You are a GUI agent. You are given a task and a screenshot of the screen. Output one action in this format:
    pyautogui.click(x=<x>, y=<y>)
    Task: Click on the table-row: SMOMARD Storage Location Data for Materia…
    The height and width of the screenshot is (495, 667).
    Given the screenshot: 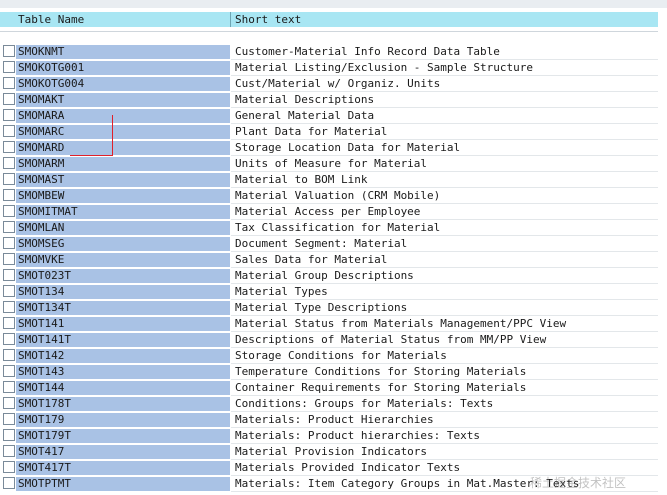 What is the action you would take?
    pyautogui.click(x=329, y=148)
    